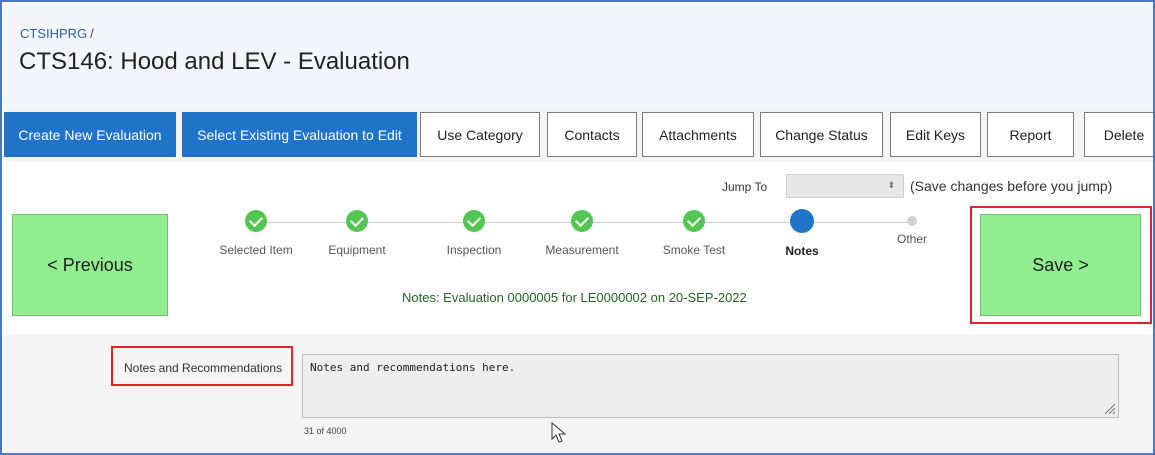 This screenshot has width=1155, height=455. I want to click on step-label: Inspection, so click(474, 250).